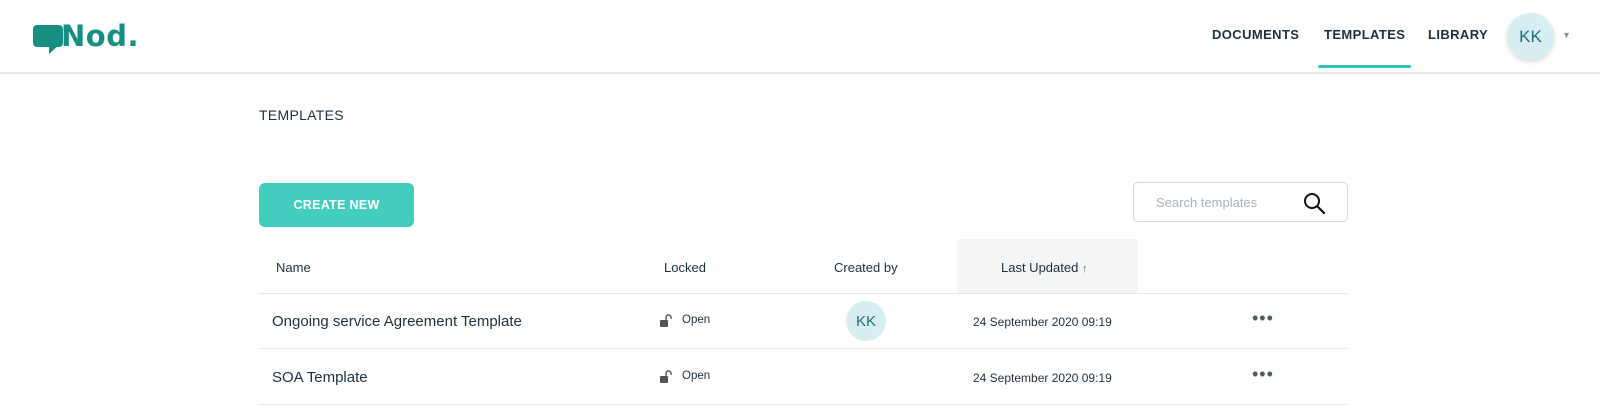  What do you see at coordinates (1530, 36) in the screenshot?
I see `user-avatar: KK` at bounding box center [1530, 36].